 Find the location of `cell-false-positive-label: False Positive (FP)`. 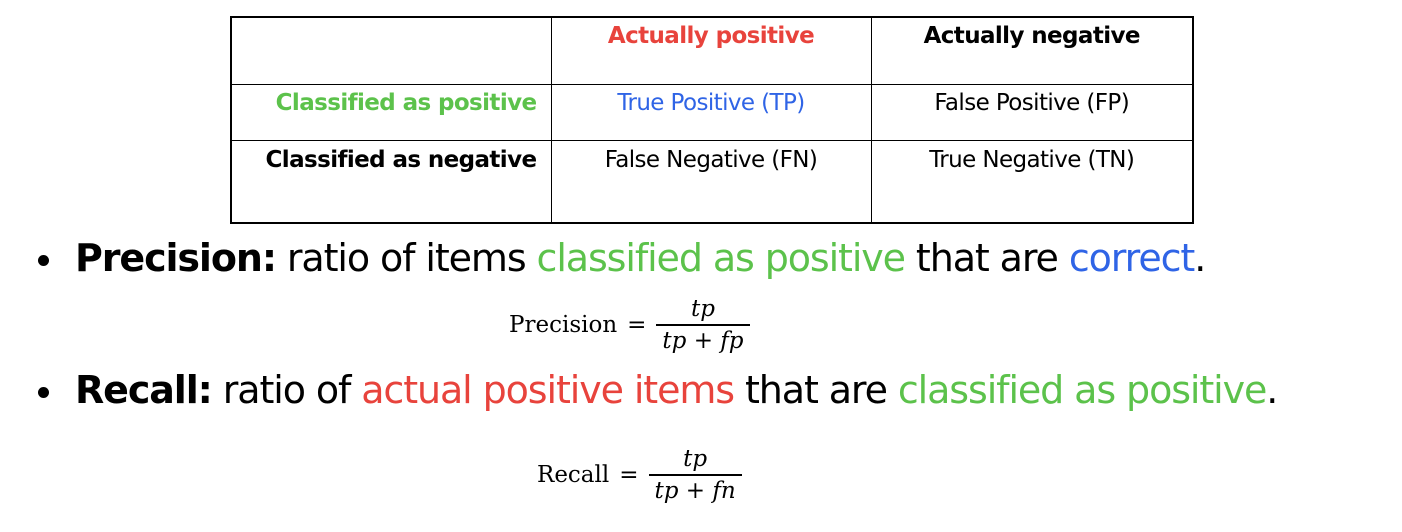

cell-false-positive-label: False Positive (FP) is located at coordinates (1032, 103).